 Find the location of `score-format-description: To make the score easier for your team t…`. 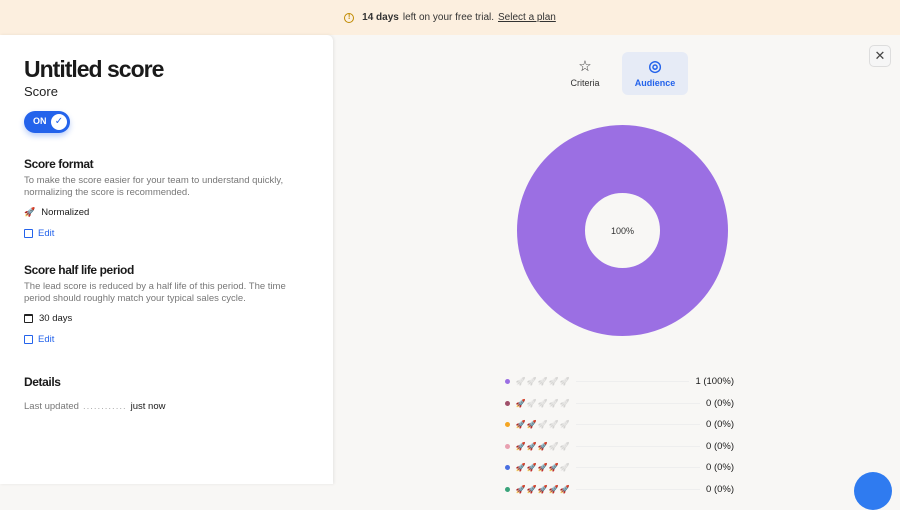

score-format-description: To make the score easier for your team t… is located at coordinates (154, 186).